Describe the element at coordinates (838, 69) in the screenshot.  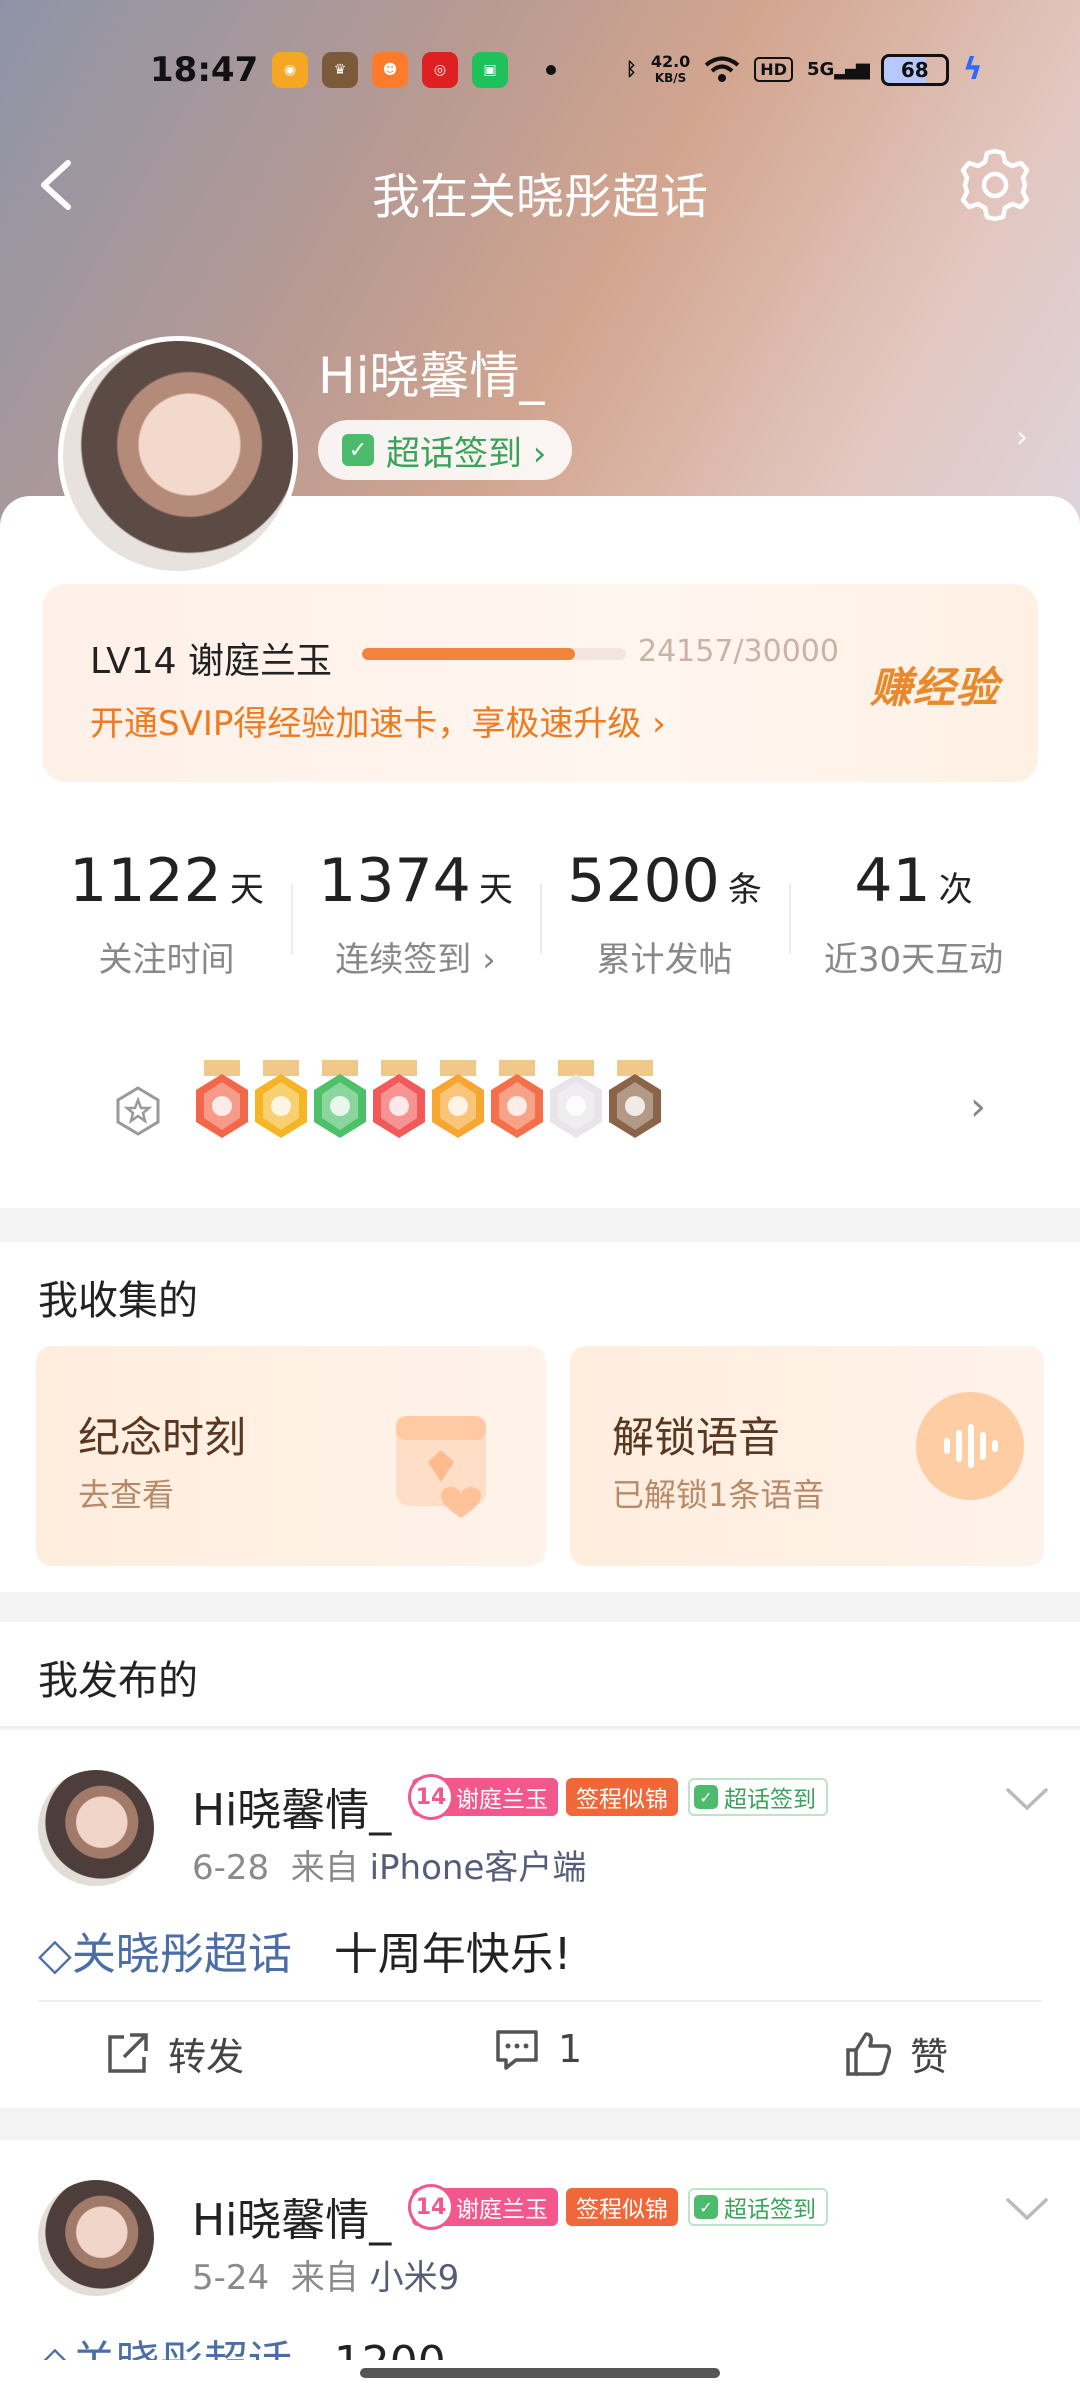
I see `signal-5g-icon: 5G▂▄▆` at that location.